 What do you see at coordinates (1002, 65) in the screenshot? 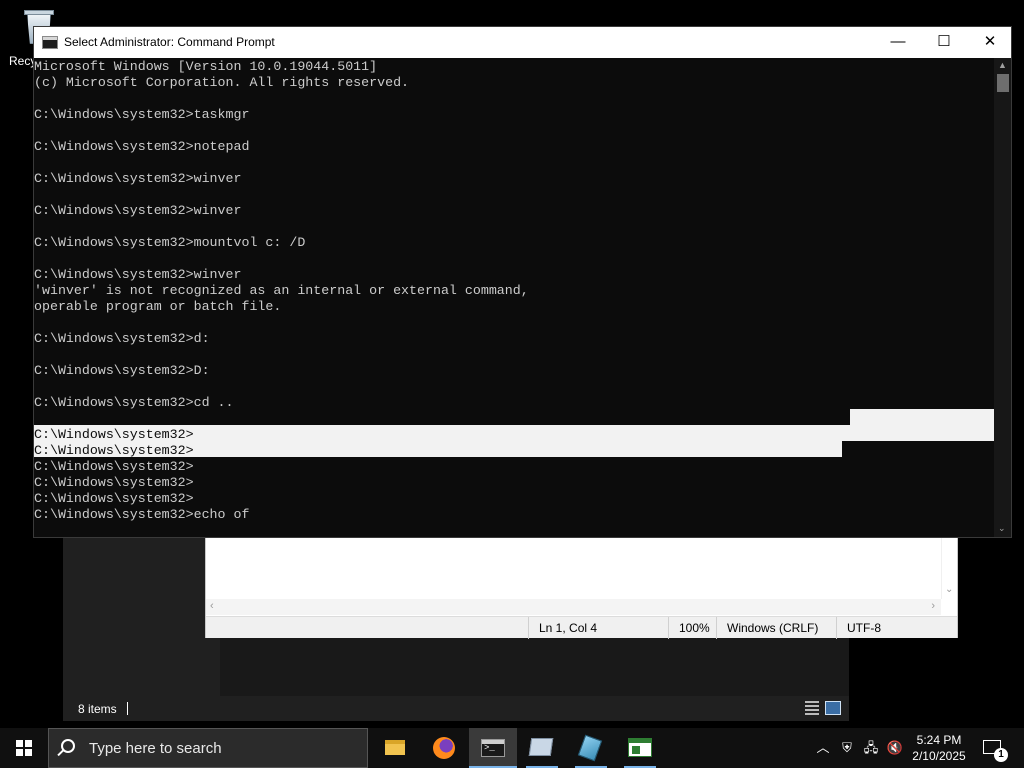
I see `scroll-up-icon: ▲` at bounding box center [1002, 65].